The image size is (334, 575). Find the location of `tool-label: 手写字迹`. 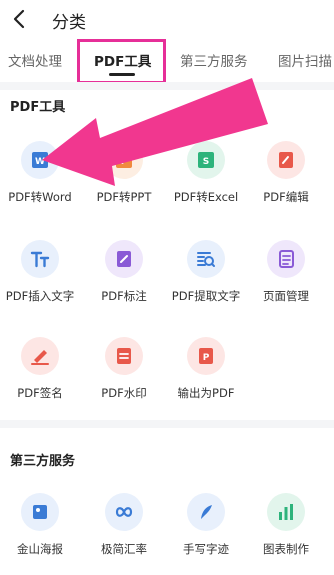

tool-label: 手写字迹 is located at coordinates (206, 549).